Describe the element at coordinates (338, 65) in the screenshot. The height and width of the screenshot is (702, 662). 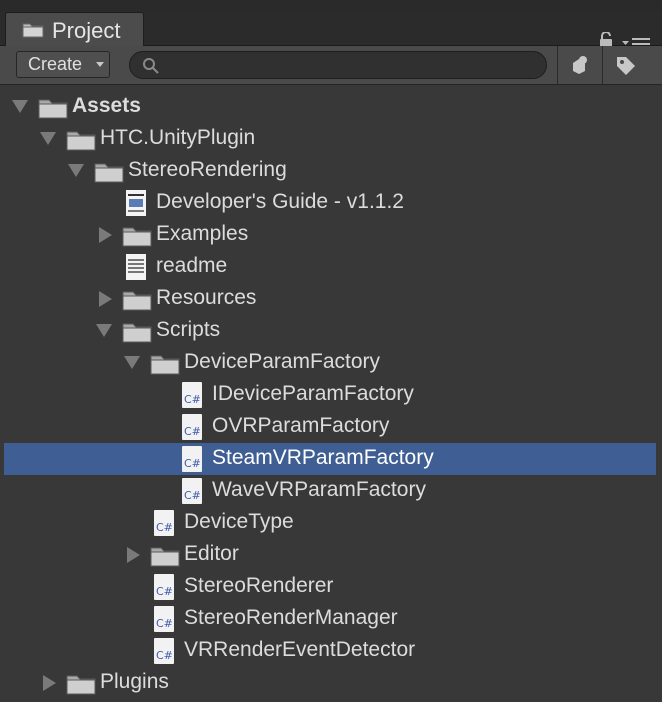
I see `search-input` at that location.